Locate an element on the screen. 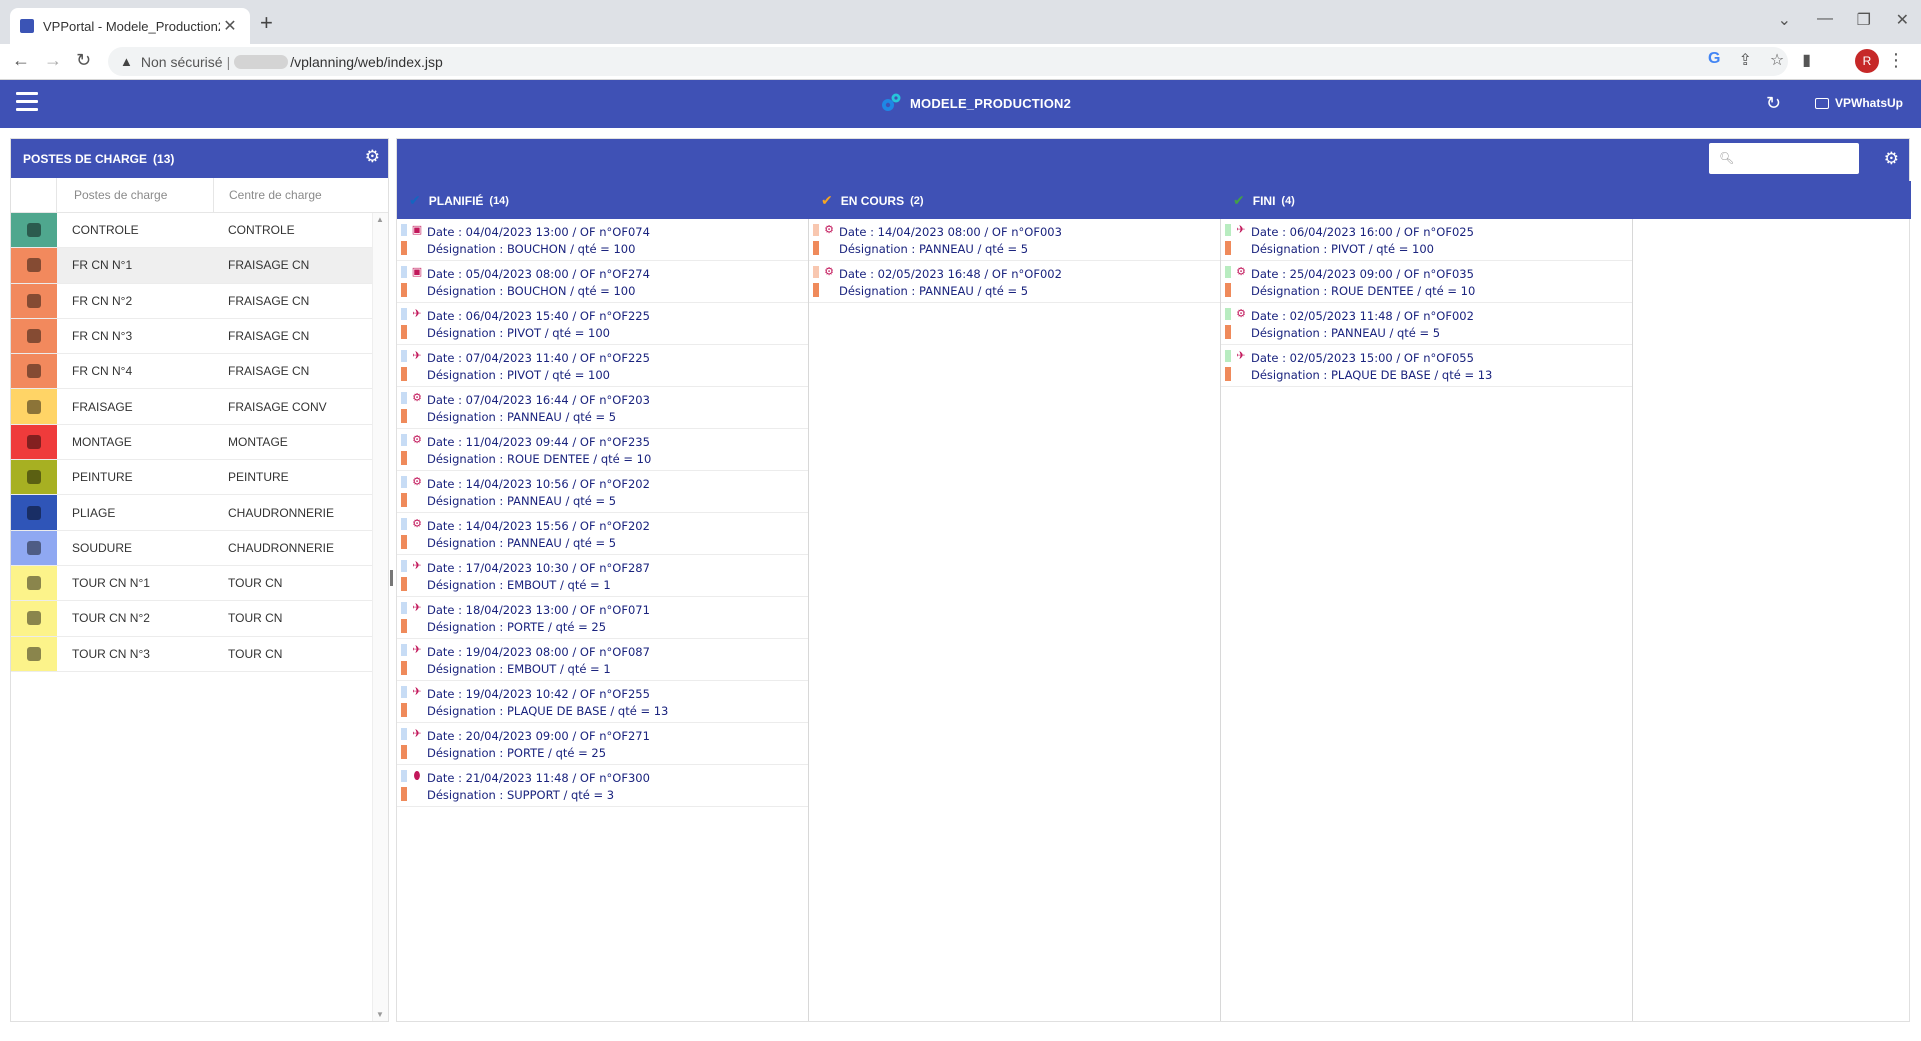  poste-row: MONTAGE MONTAGE is located at coordinates (192, 442).